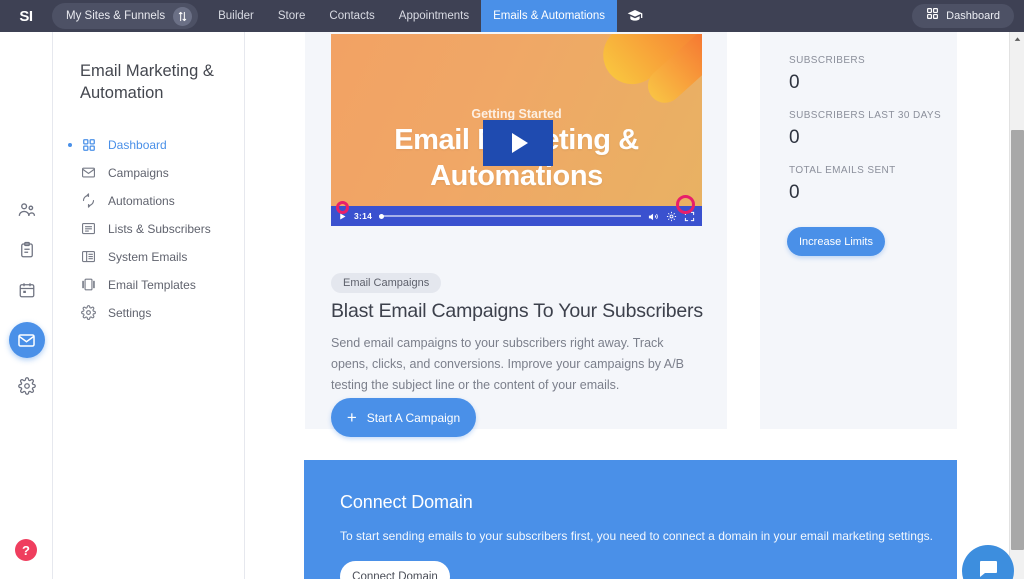 Image resolution: width=1024 pixels, height=579 pixels. I want to click on people-icon, so click(26, 212).